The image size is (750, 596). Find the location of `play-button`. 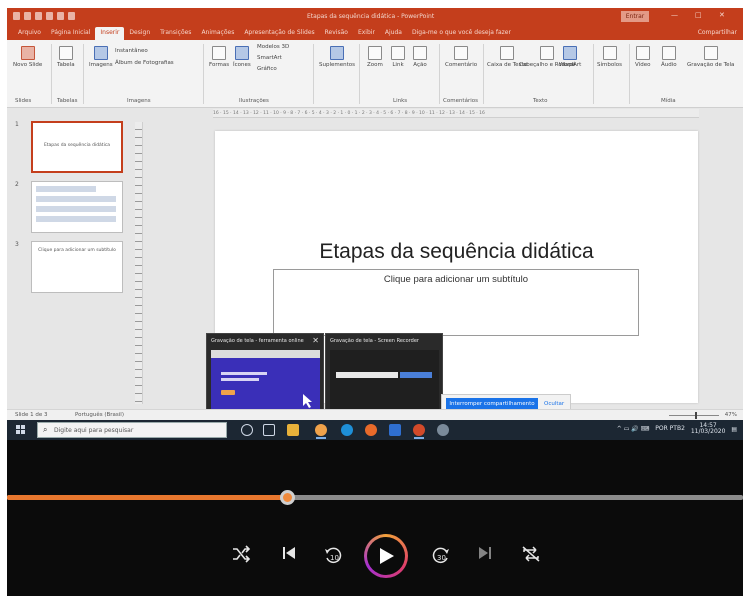

play-button is located at coordinates (386, 556).